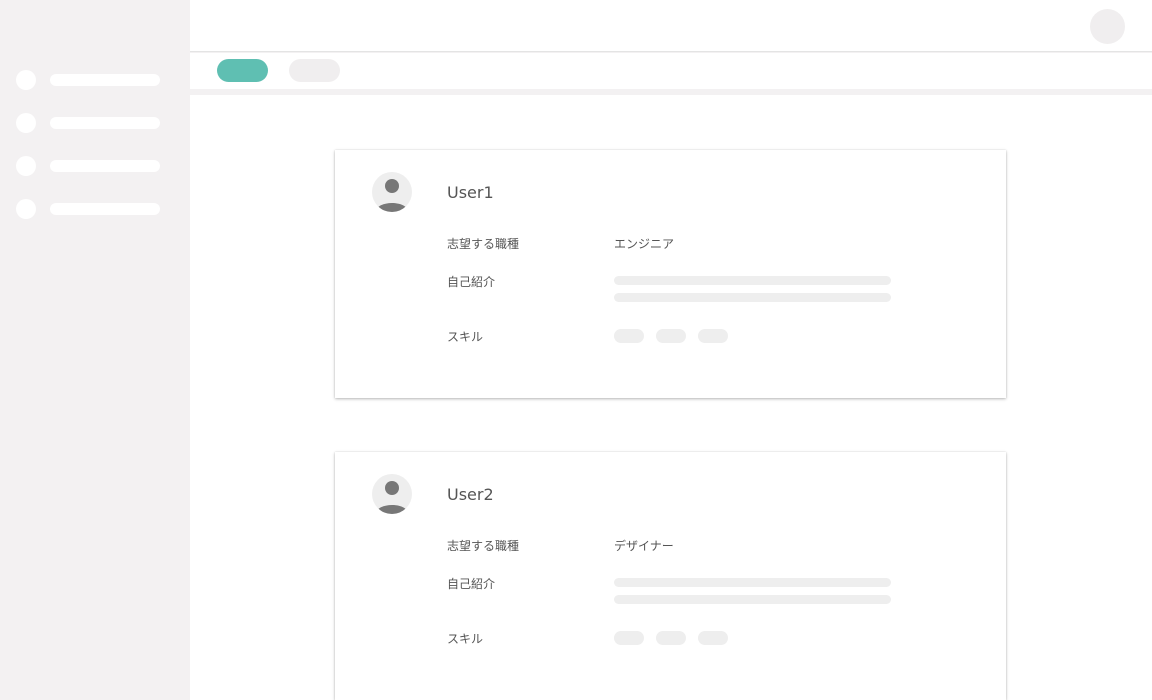 The width and height of the screenshot is (1152, 700). What do you see at coordinates (671, 26) in the screenshot?
I see `top-header` at bounding box center [671, 26].